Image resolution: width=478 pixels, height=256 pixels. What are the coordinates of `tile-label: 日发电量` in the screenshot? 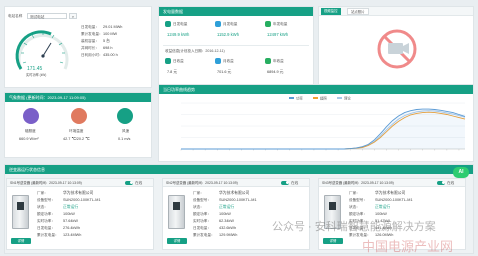 It's located at (180, 24).